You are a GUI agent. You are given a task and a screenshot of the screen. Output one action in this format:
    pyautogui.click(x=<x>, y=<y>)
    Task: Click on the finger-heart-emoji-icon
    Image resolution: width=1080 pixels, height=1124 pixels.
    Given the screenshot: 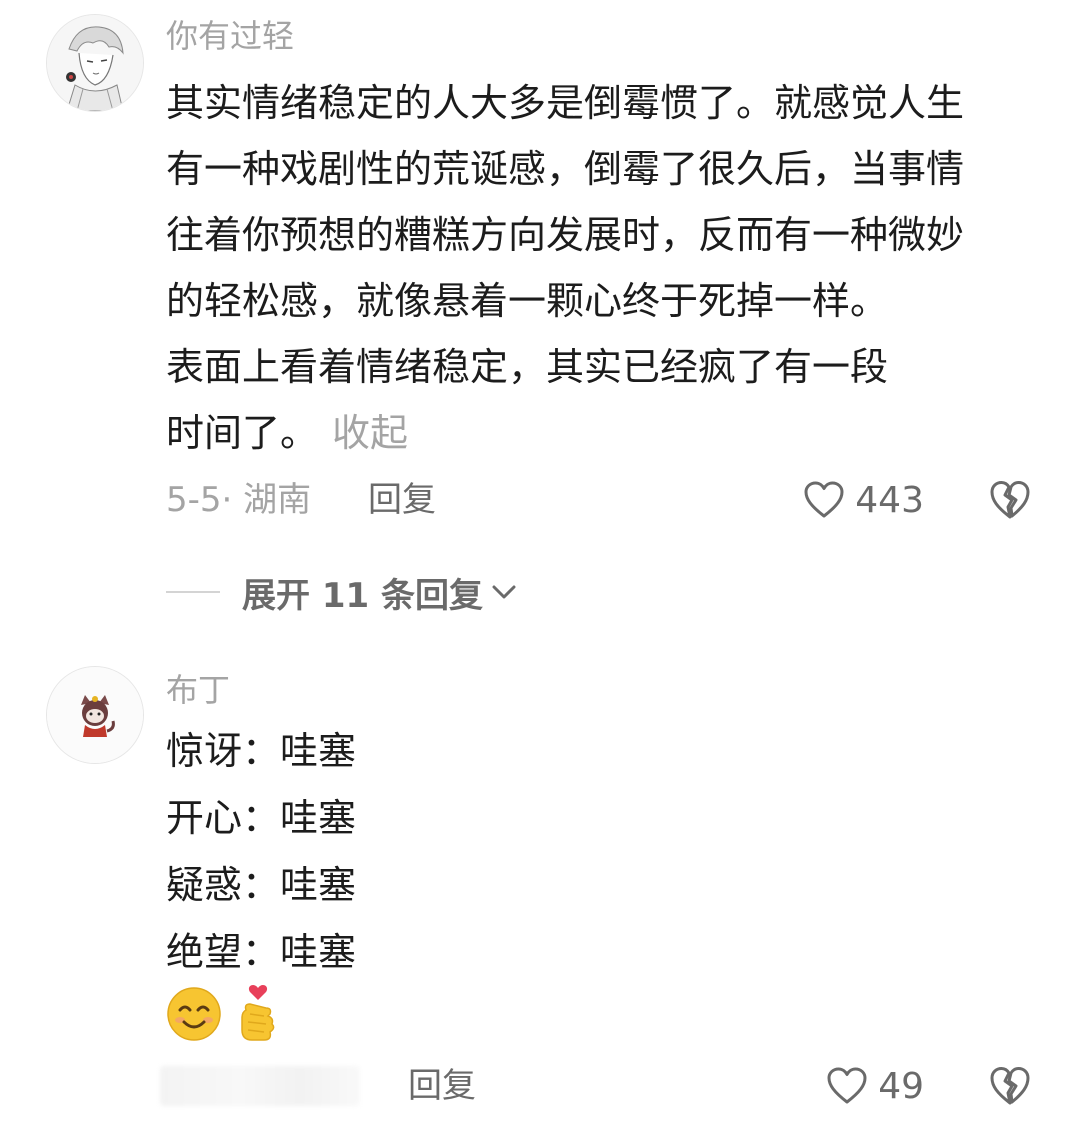 What is the action you would take?
    pyautogui.click(x=258, y=1016)
    